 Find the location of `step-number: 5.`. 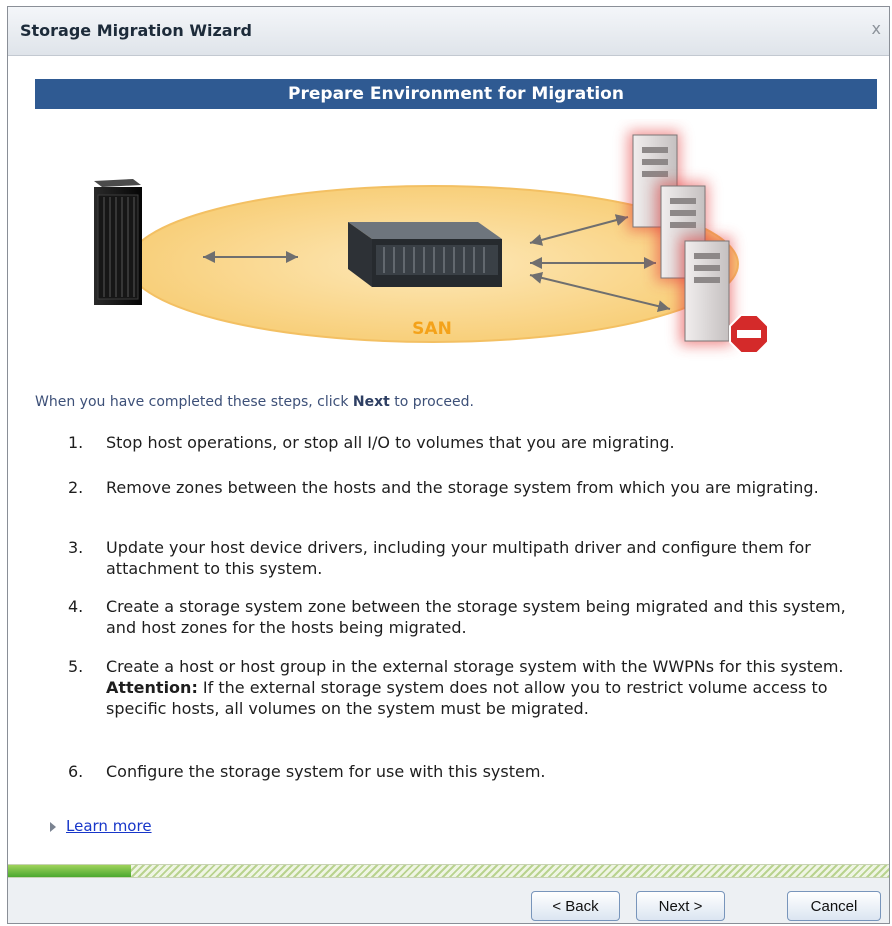

step-number: 5. is located at coordinates (76, 666).